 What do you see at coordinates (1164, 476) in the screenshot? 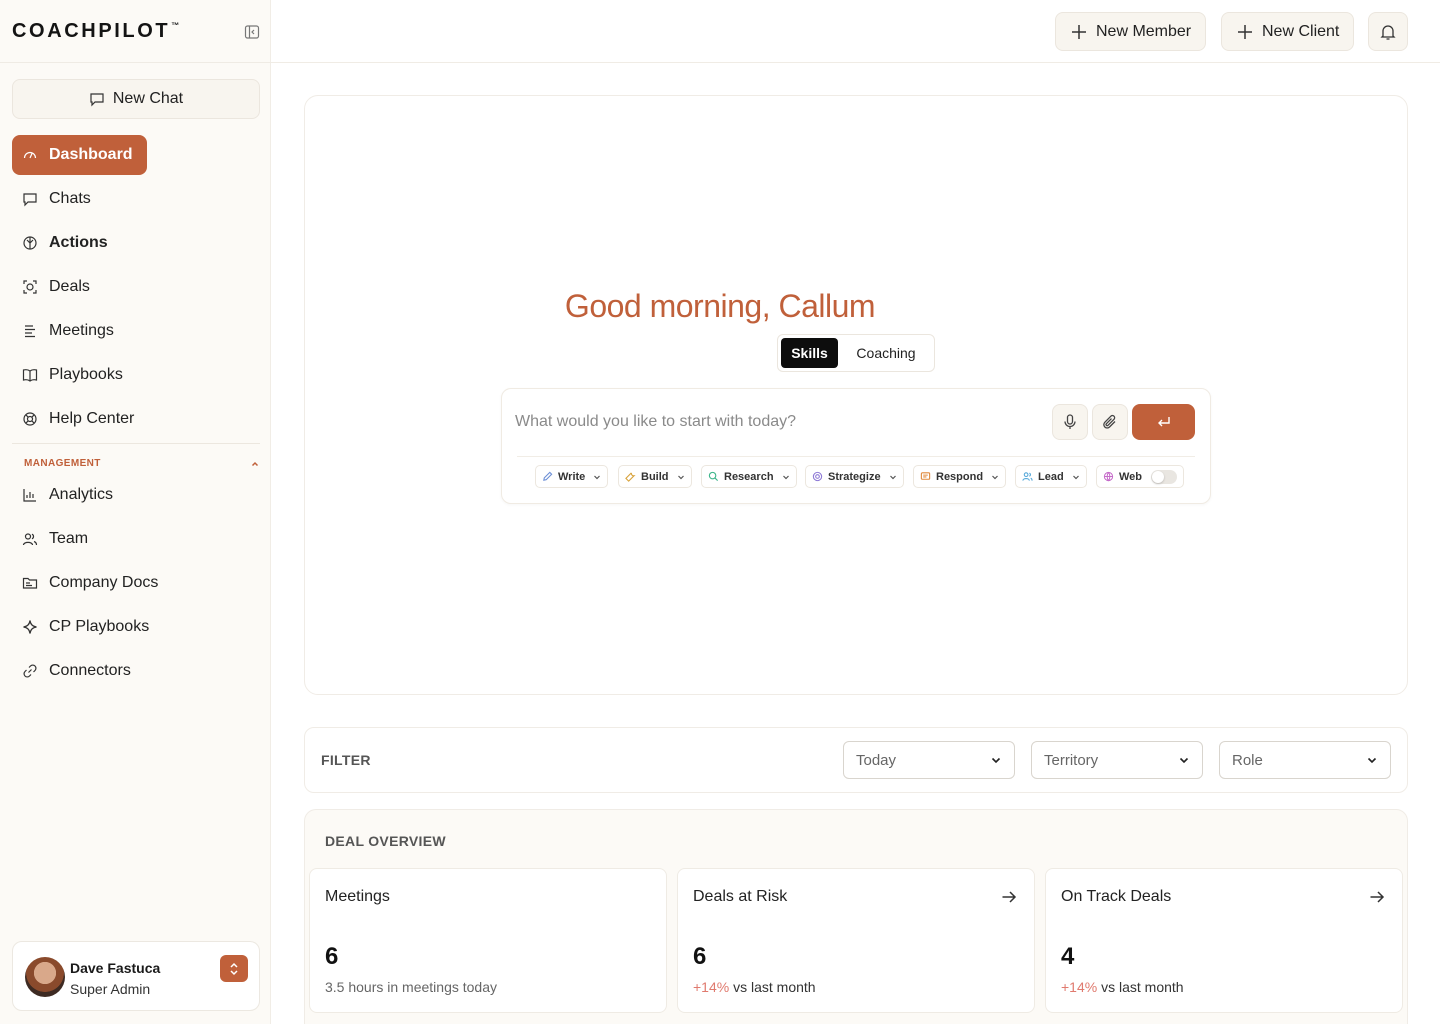
I see `web-toggle` at bounding box center [1164, 476].